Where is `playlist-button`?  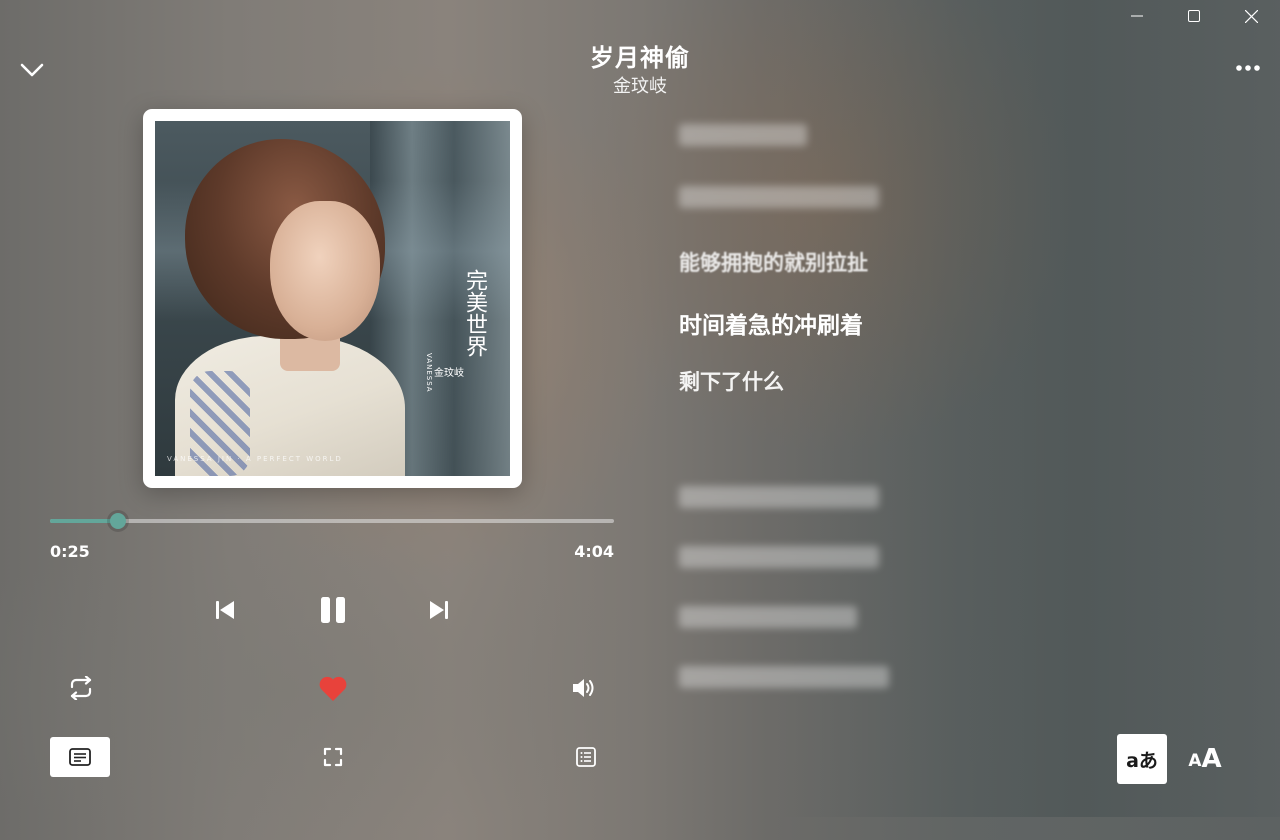 playlist-button is located at coordinates (586, 757).